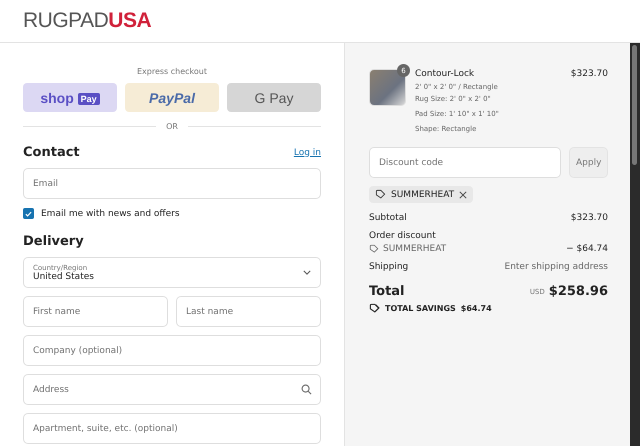 The width and height of the screenshot is (640, 446). Describe the element at coordinates (634, 105) in the screenshot. I see `scrollbar-thumb` at that location.